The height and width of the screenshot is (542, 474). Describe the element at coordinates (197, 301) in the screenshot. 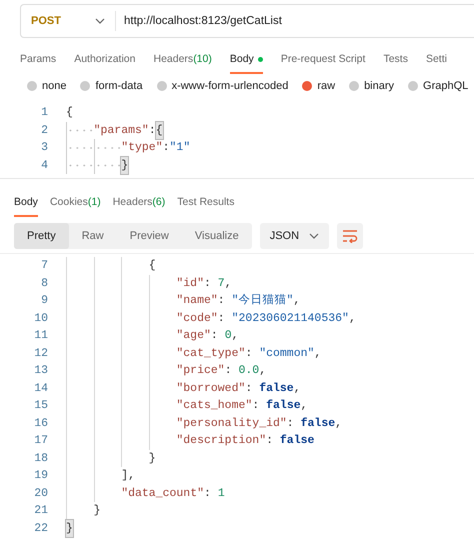

I see `json-key: "name"` at that location.